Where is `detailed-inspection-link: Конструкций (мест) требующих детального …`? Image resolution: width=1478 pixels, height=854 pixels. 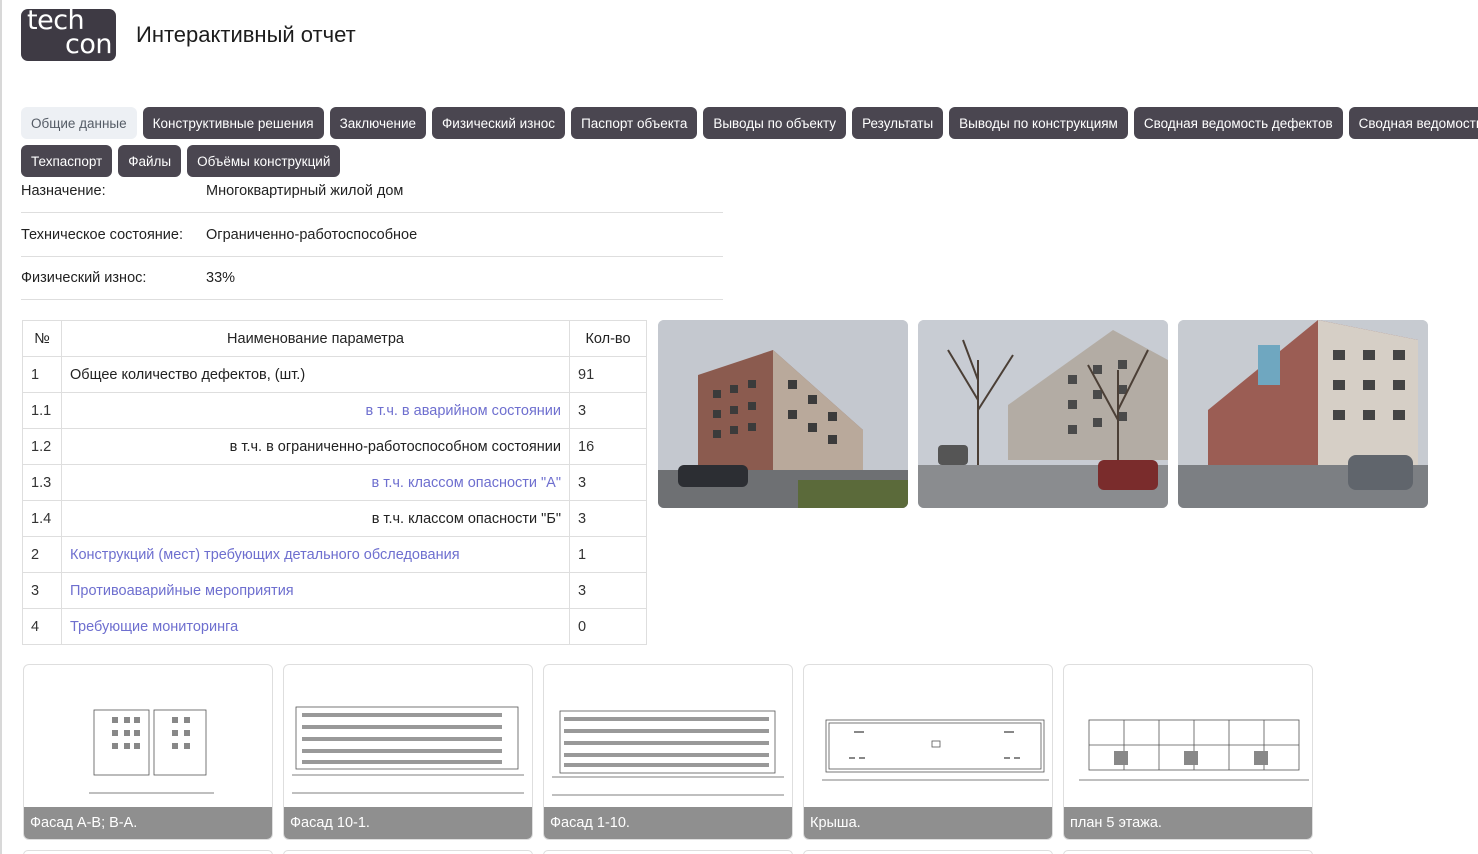 detailed-inspection-link: Конструкций (мест) требующих детального … is located at coordinates (265, 555).